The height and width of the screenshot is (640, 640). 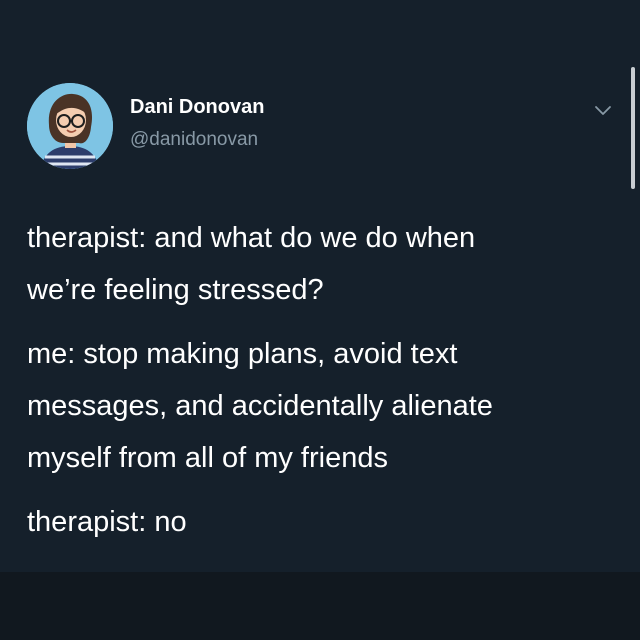 I want to click on tweet-paragraph: therapist: no, so click(x=322, y=522).